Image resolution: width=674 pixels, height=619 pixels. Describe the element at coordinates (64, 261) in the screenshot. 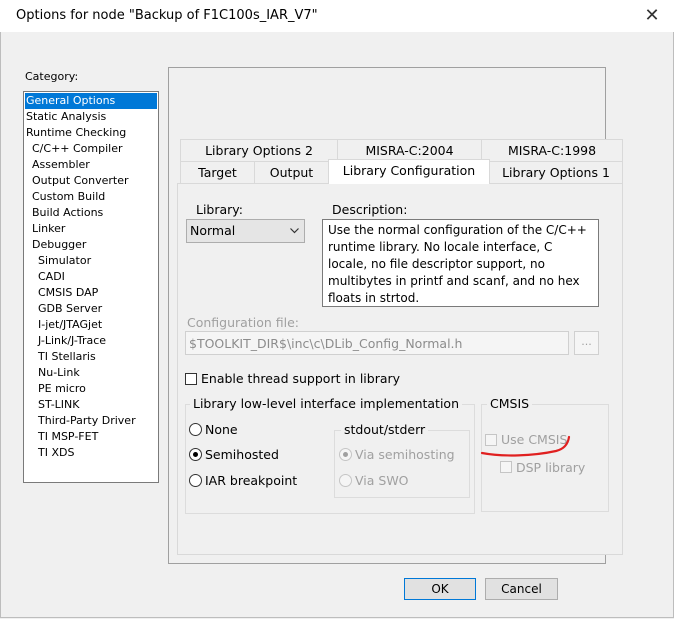

I see `category-item-simulator: Simulator` at that location.